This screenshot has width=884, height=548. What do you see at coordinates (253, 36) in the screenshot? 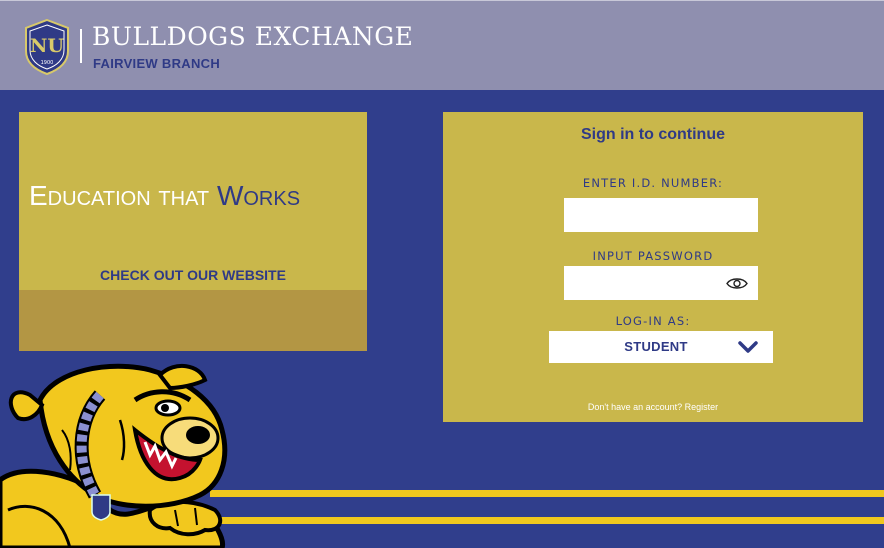
I see `site-title: BULLDOGS EXCHANGE` at bounding box center [253, 36].